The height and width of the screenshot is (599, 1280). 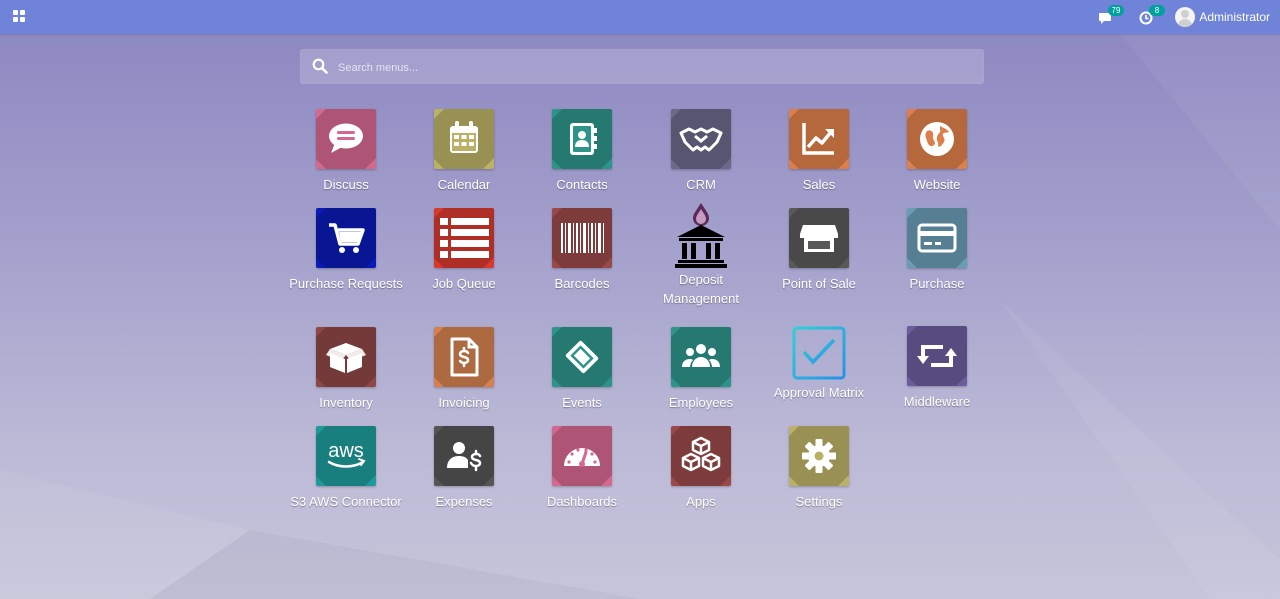 I want to click on credit-card-icon, so click(x=937, y=238).